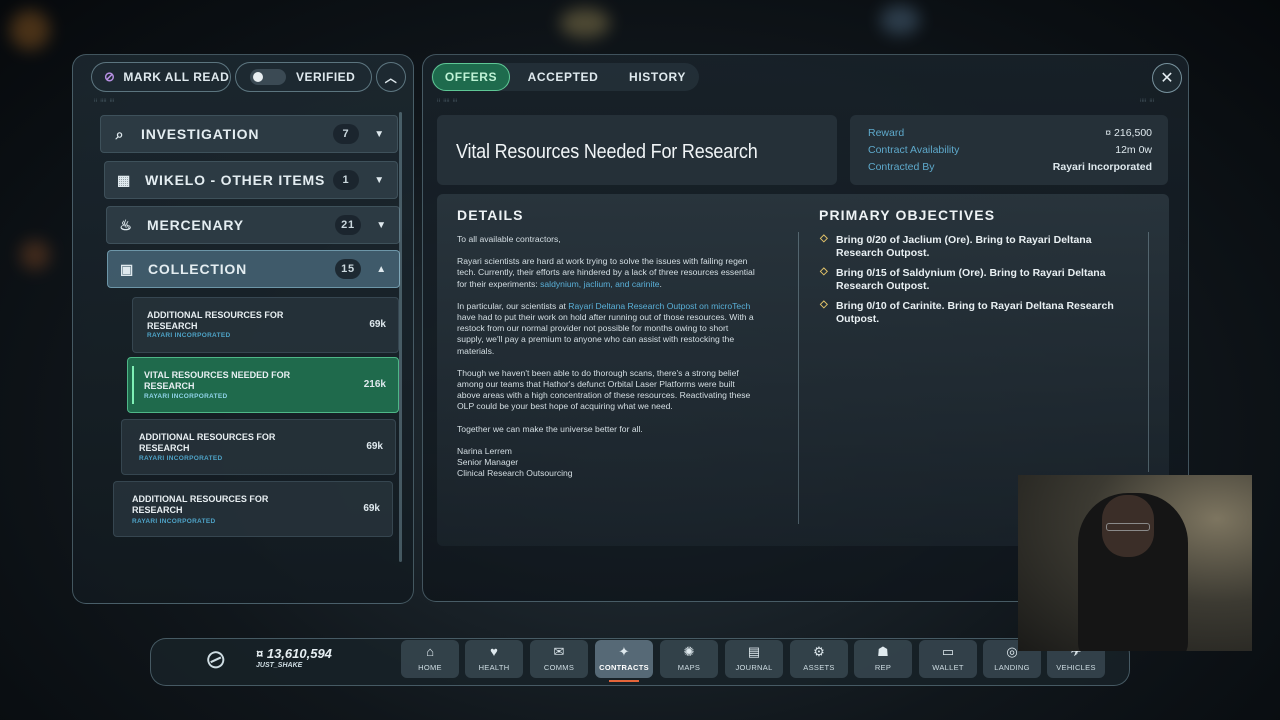 Image resolution: width=1280 pixels, height=720 pixels. What do you see at coordinates (268, 77) in the screenshot?
I see `toggle-switch` at bounding box center [268, 77].